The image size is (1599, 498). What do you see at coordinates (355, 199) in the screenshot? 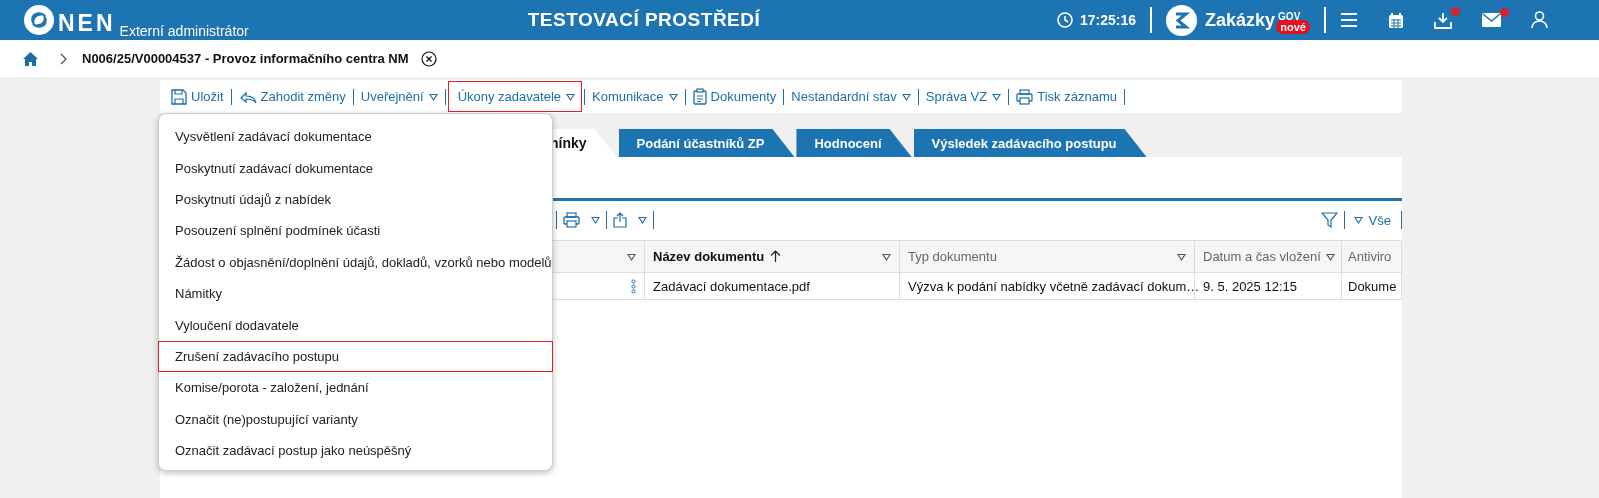
I see `menu-item: Poskytnutí údajů z nabídek` at bounding box center [355, 199].